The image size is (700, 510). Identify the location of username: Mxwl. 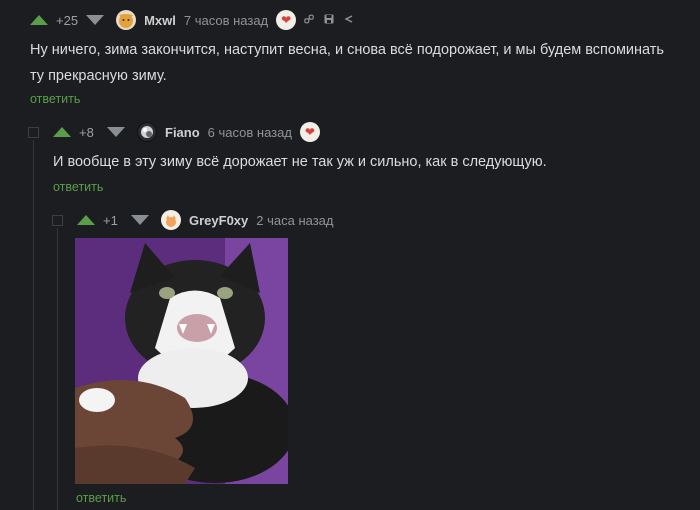
(160, 20).